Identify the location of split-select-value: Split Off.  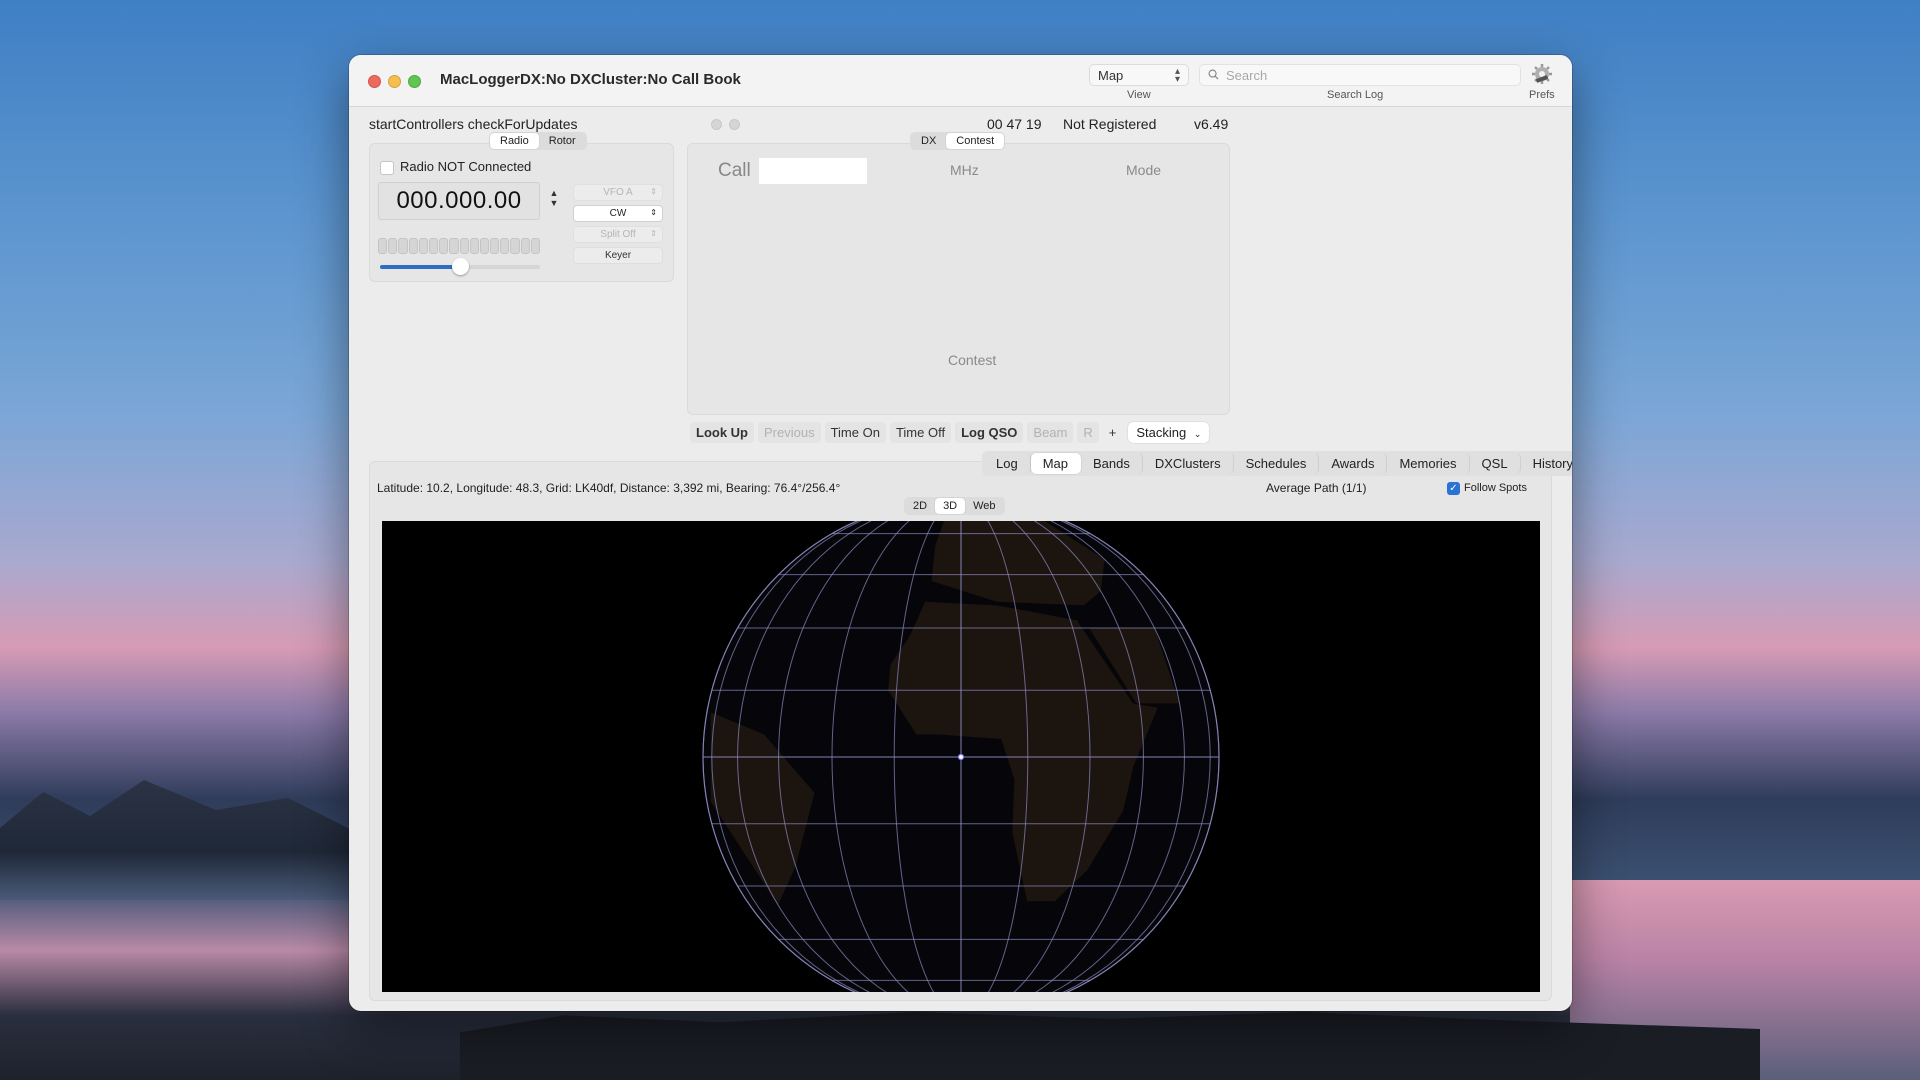
(618, 234).